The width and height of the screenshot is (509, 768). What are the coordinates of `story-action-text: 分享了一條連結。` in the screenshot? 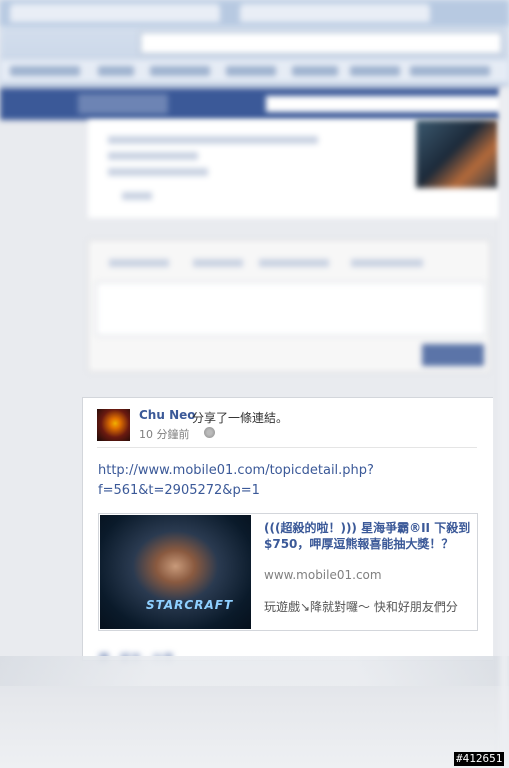 It's located at (240, 418).